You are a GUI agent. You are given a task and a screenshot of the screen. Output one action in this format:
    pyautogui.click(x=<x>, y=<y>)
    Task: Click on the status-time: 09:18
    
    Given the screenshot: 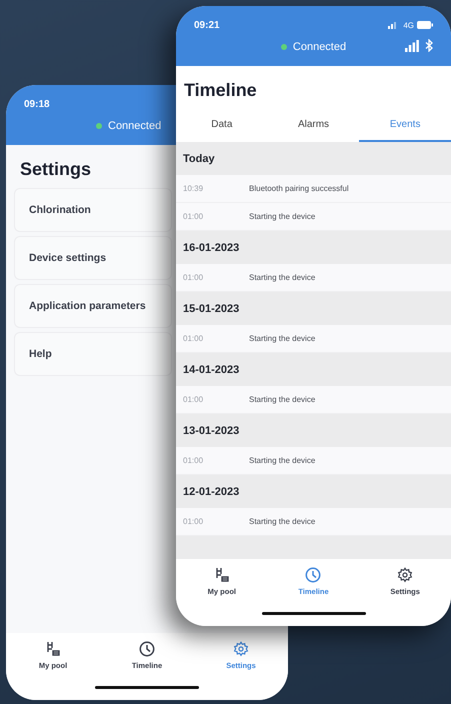 What is the action you would take?
    pyautogui.click(x=37, y=104)
    